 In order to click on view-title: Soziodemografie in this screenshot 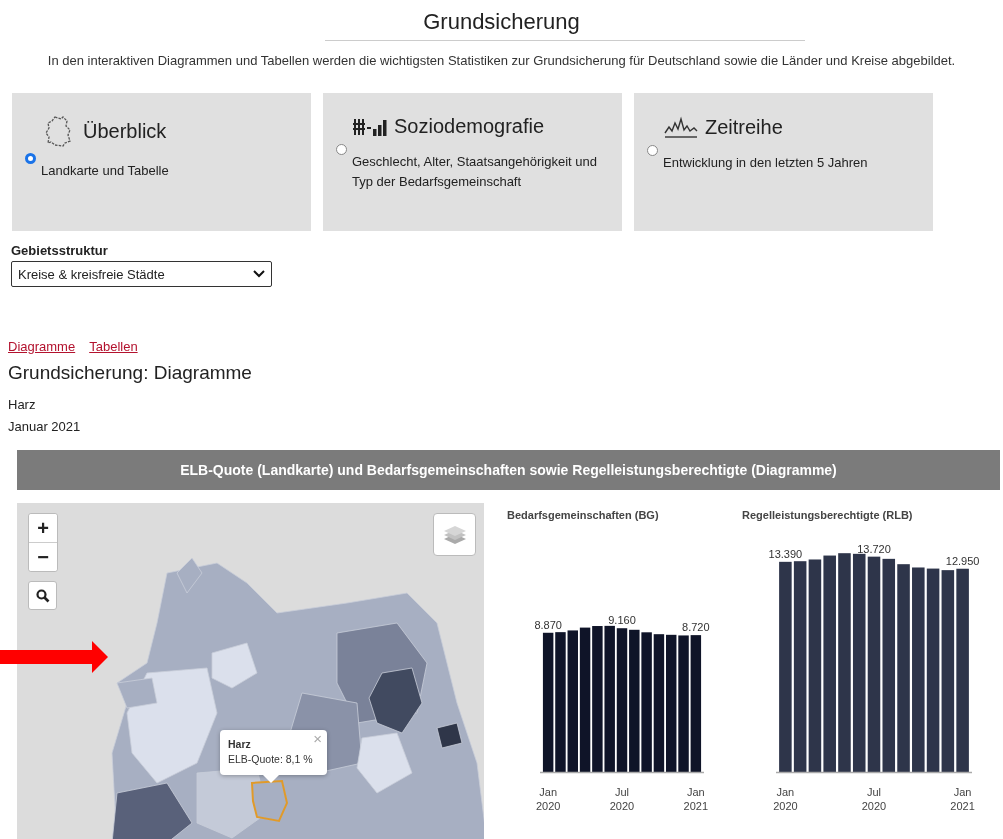, I will do `click(469, 126)`.